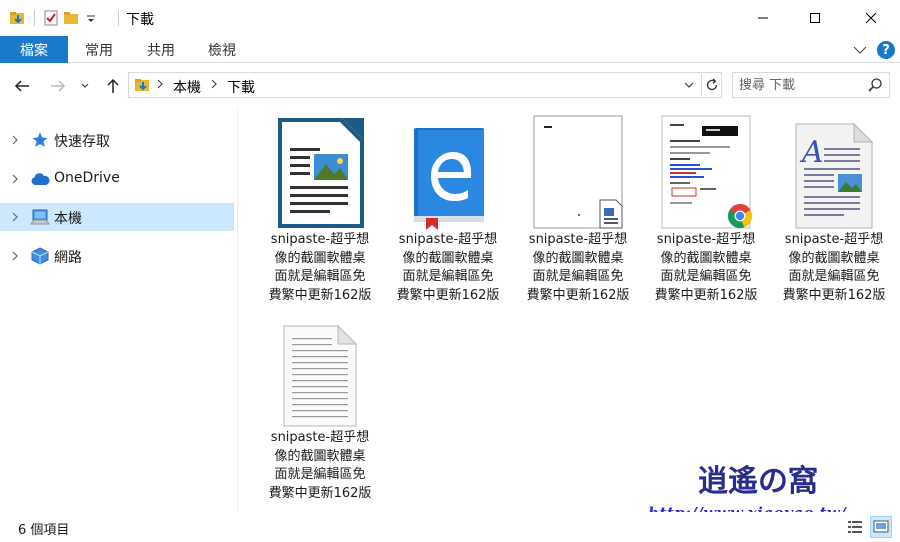 This screenshot has width=900, height=542. What do you see at coordinates (320, 172) in the screenshot?
I see `libreoffice-writer-icon` at bounding box center [320, 172].